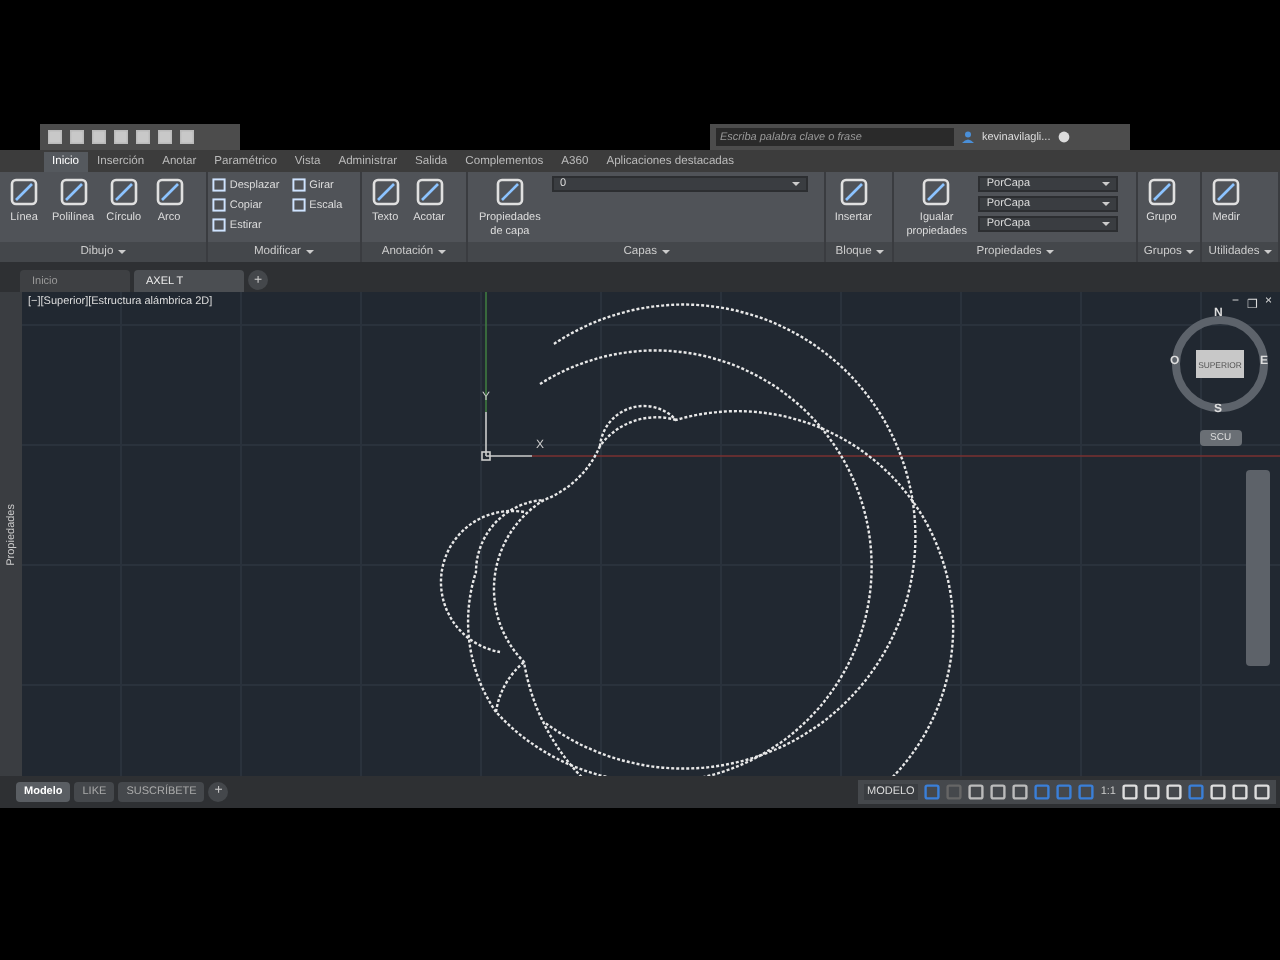 The height and width of the screenshot is (960, 1280). What do you see at coordinates (1064, 137) in the screenshot?
I see `help-icon` at bounding box center [1064, 137].